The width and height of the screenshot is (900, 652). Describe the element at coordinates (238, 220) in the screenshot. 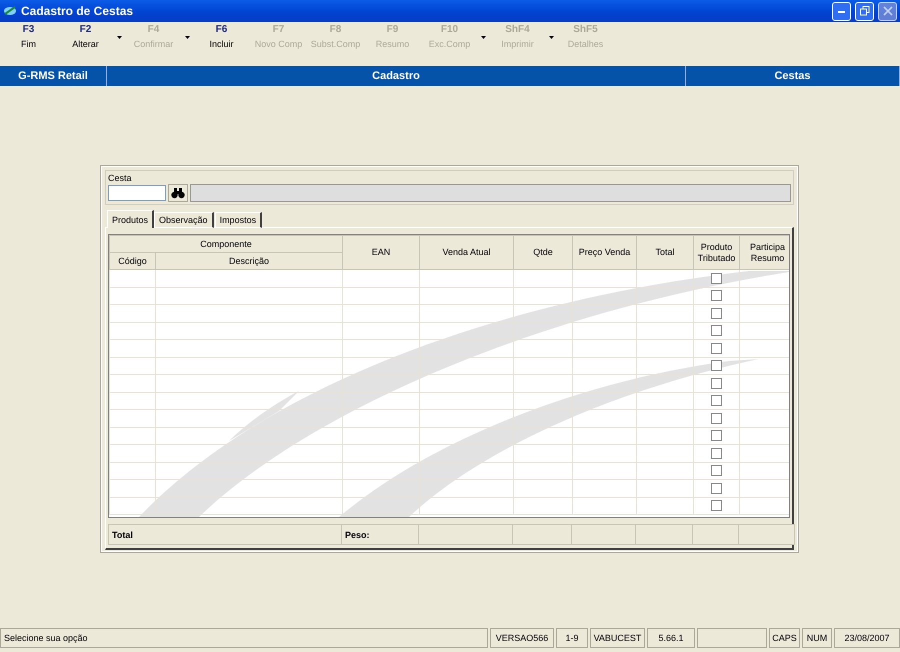

I see `tab: Impostos` at that location.